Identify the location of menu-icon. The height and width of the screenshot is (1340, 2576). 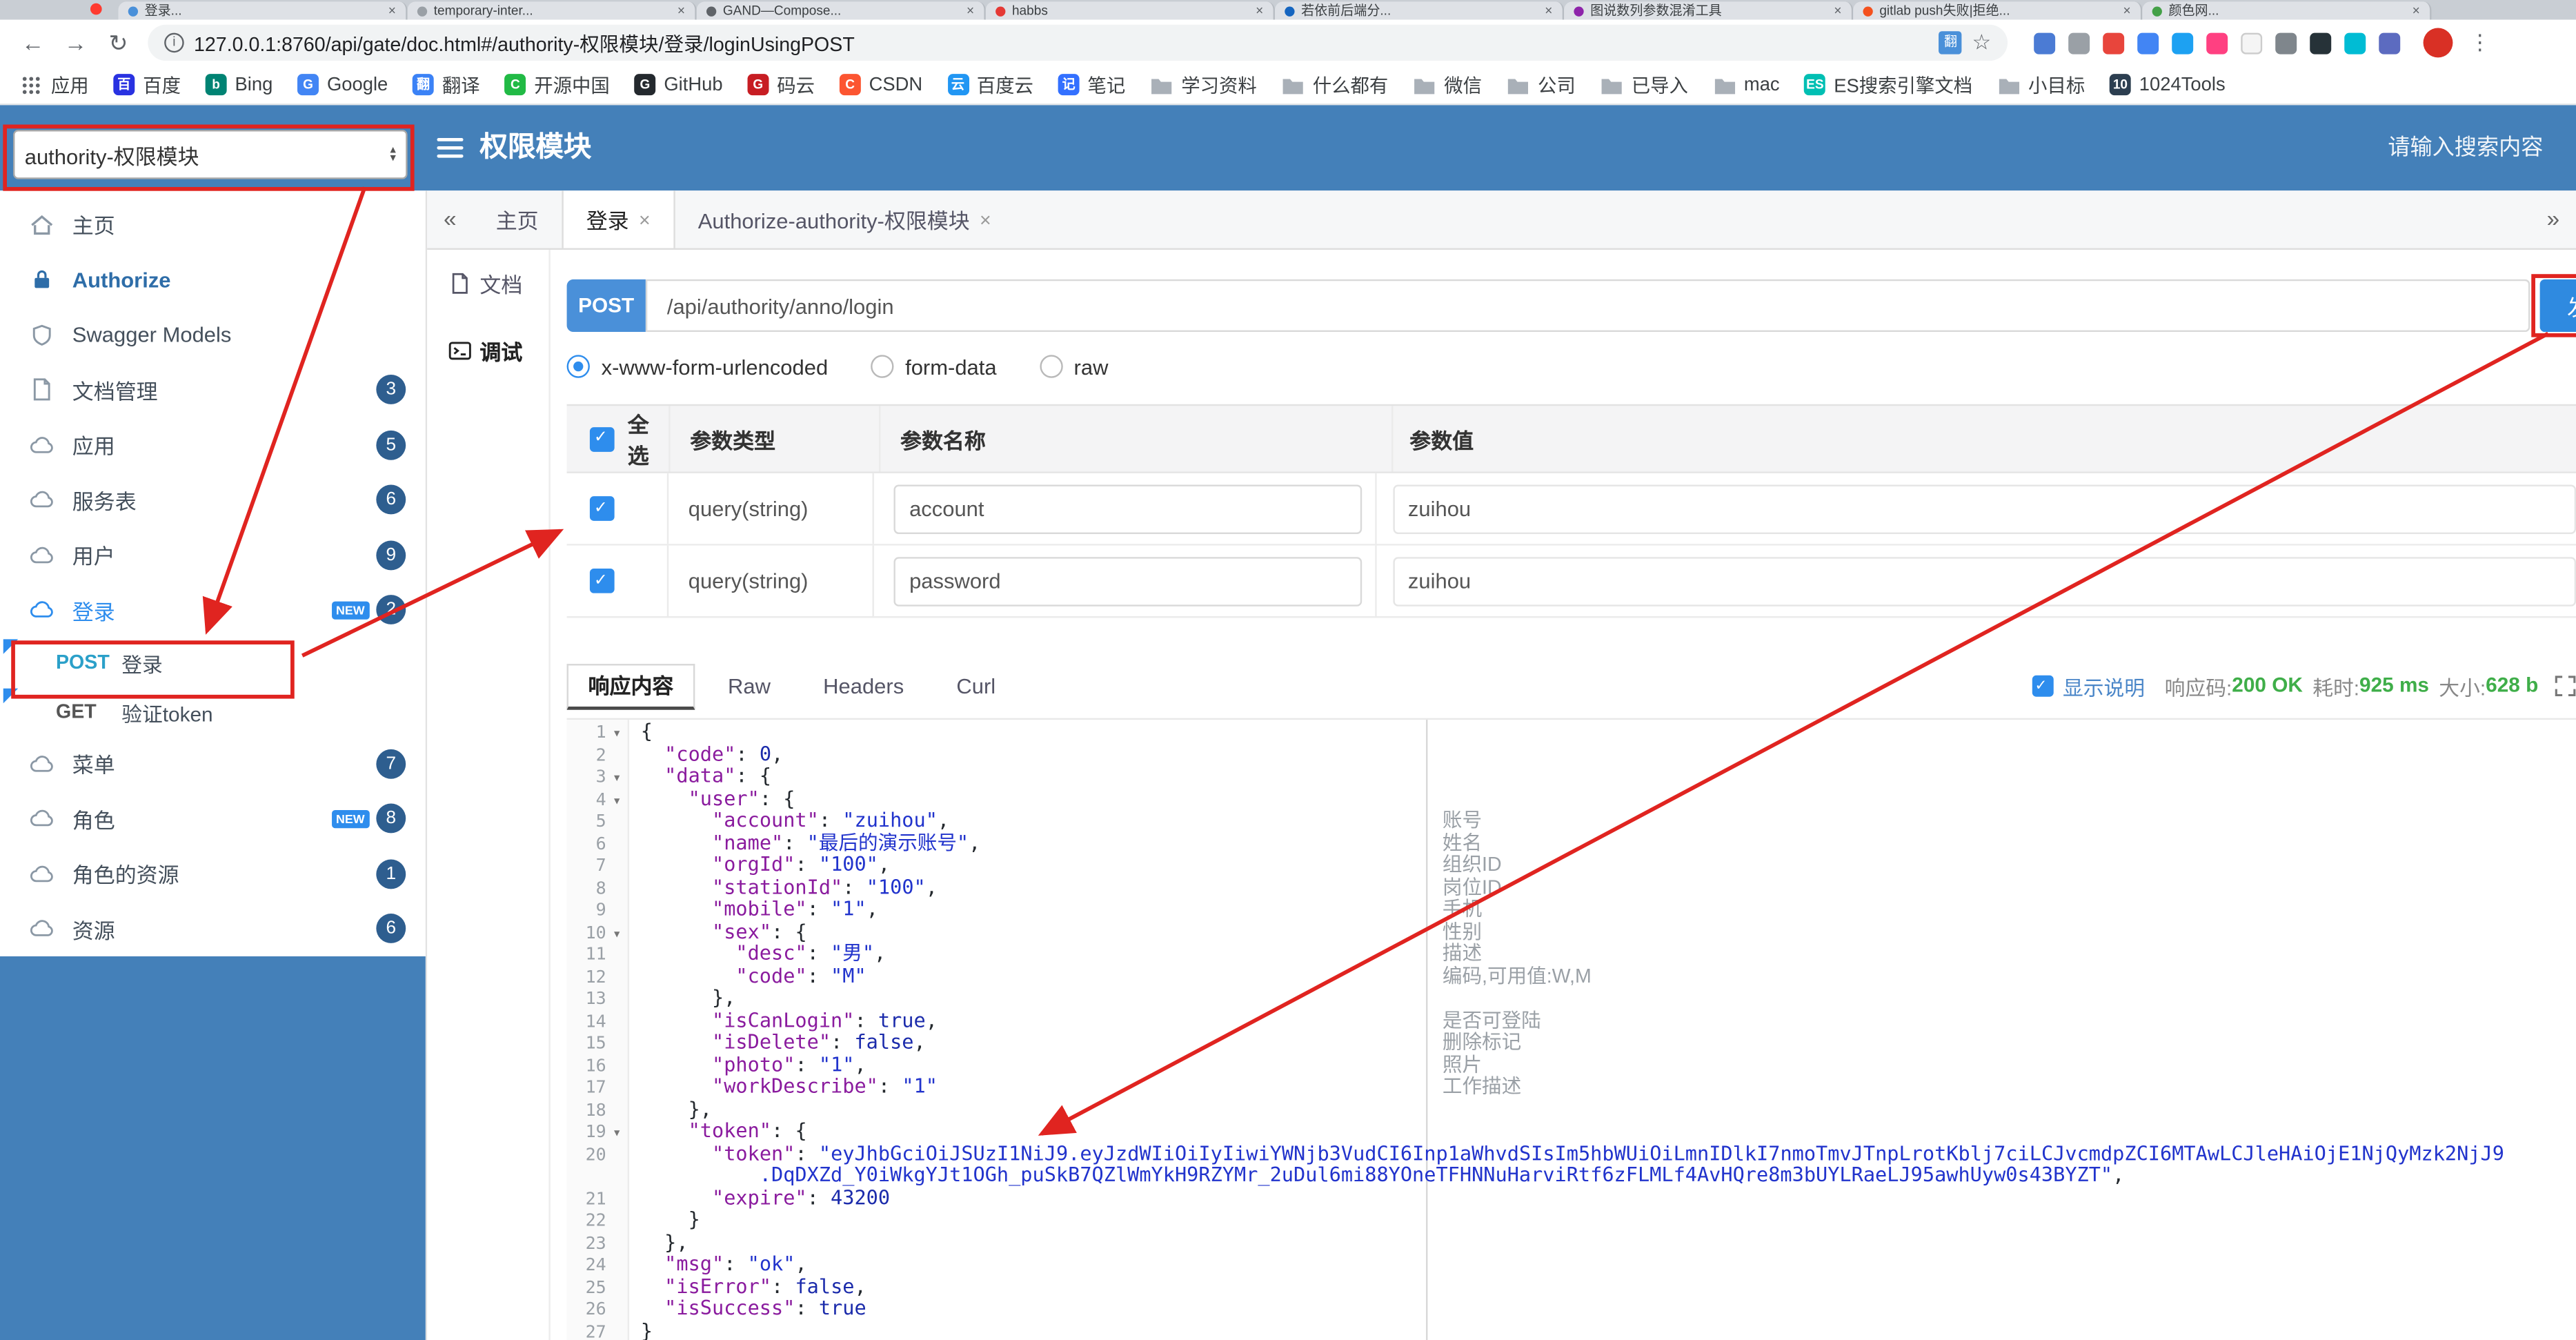
(450, 150).